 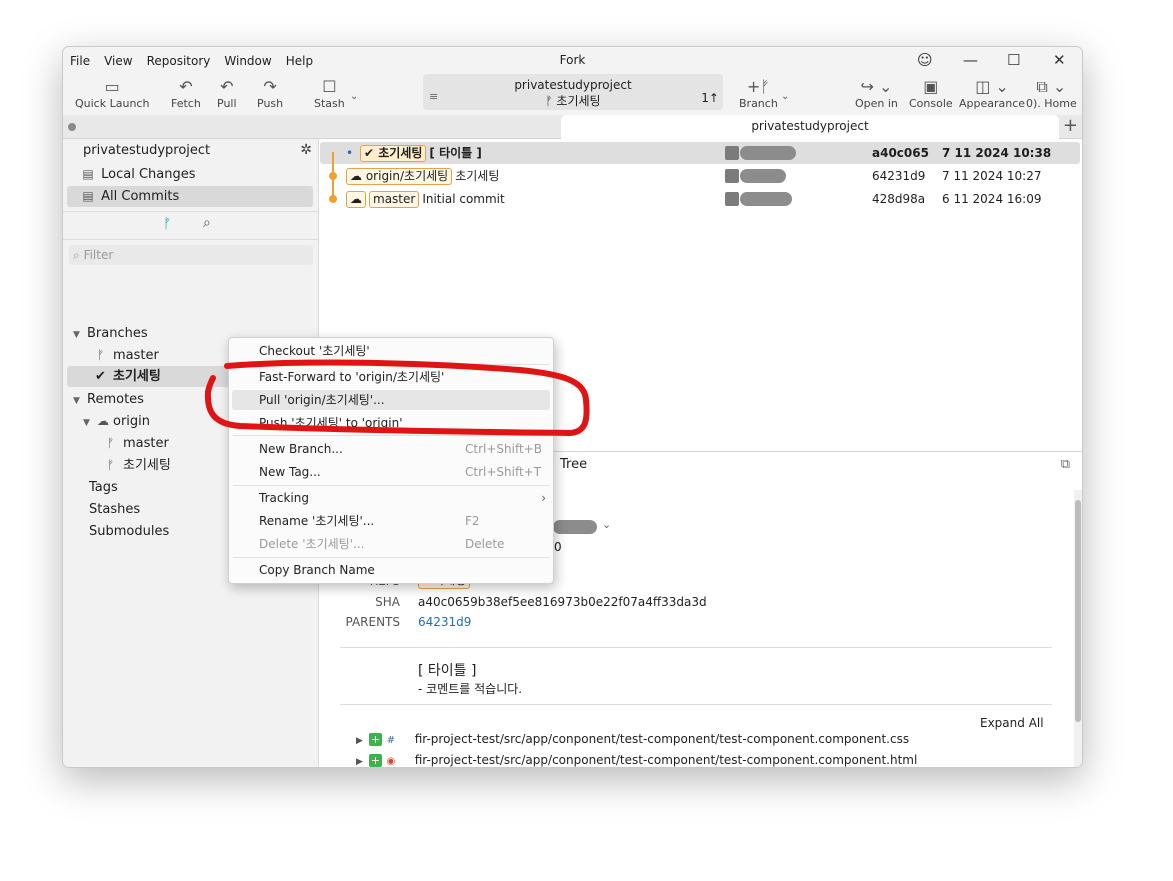 I want to click on commits-icon: ▤, so click(x=88, y=196).